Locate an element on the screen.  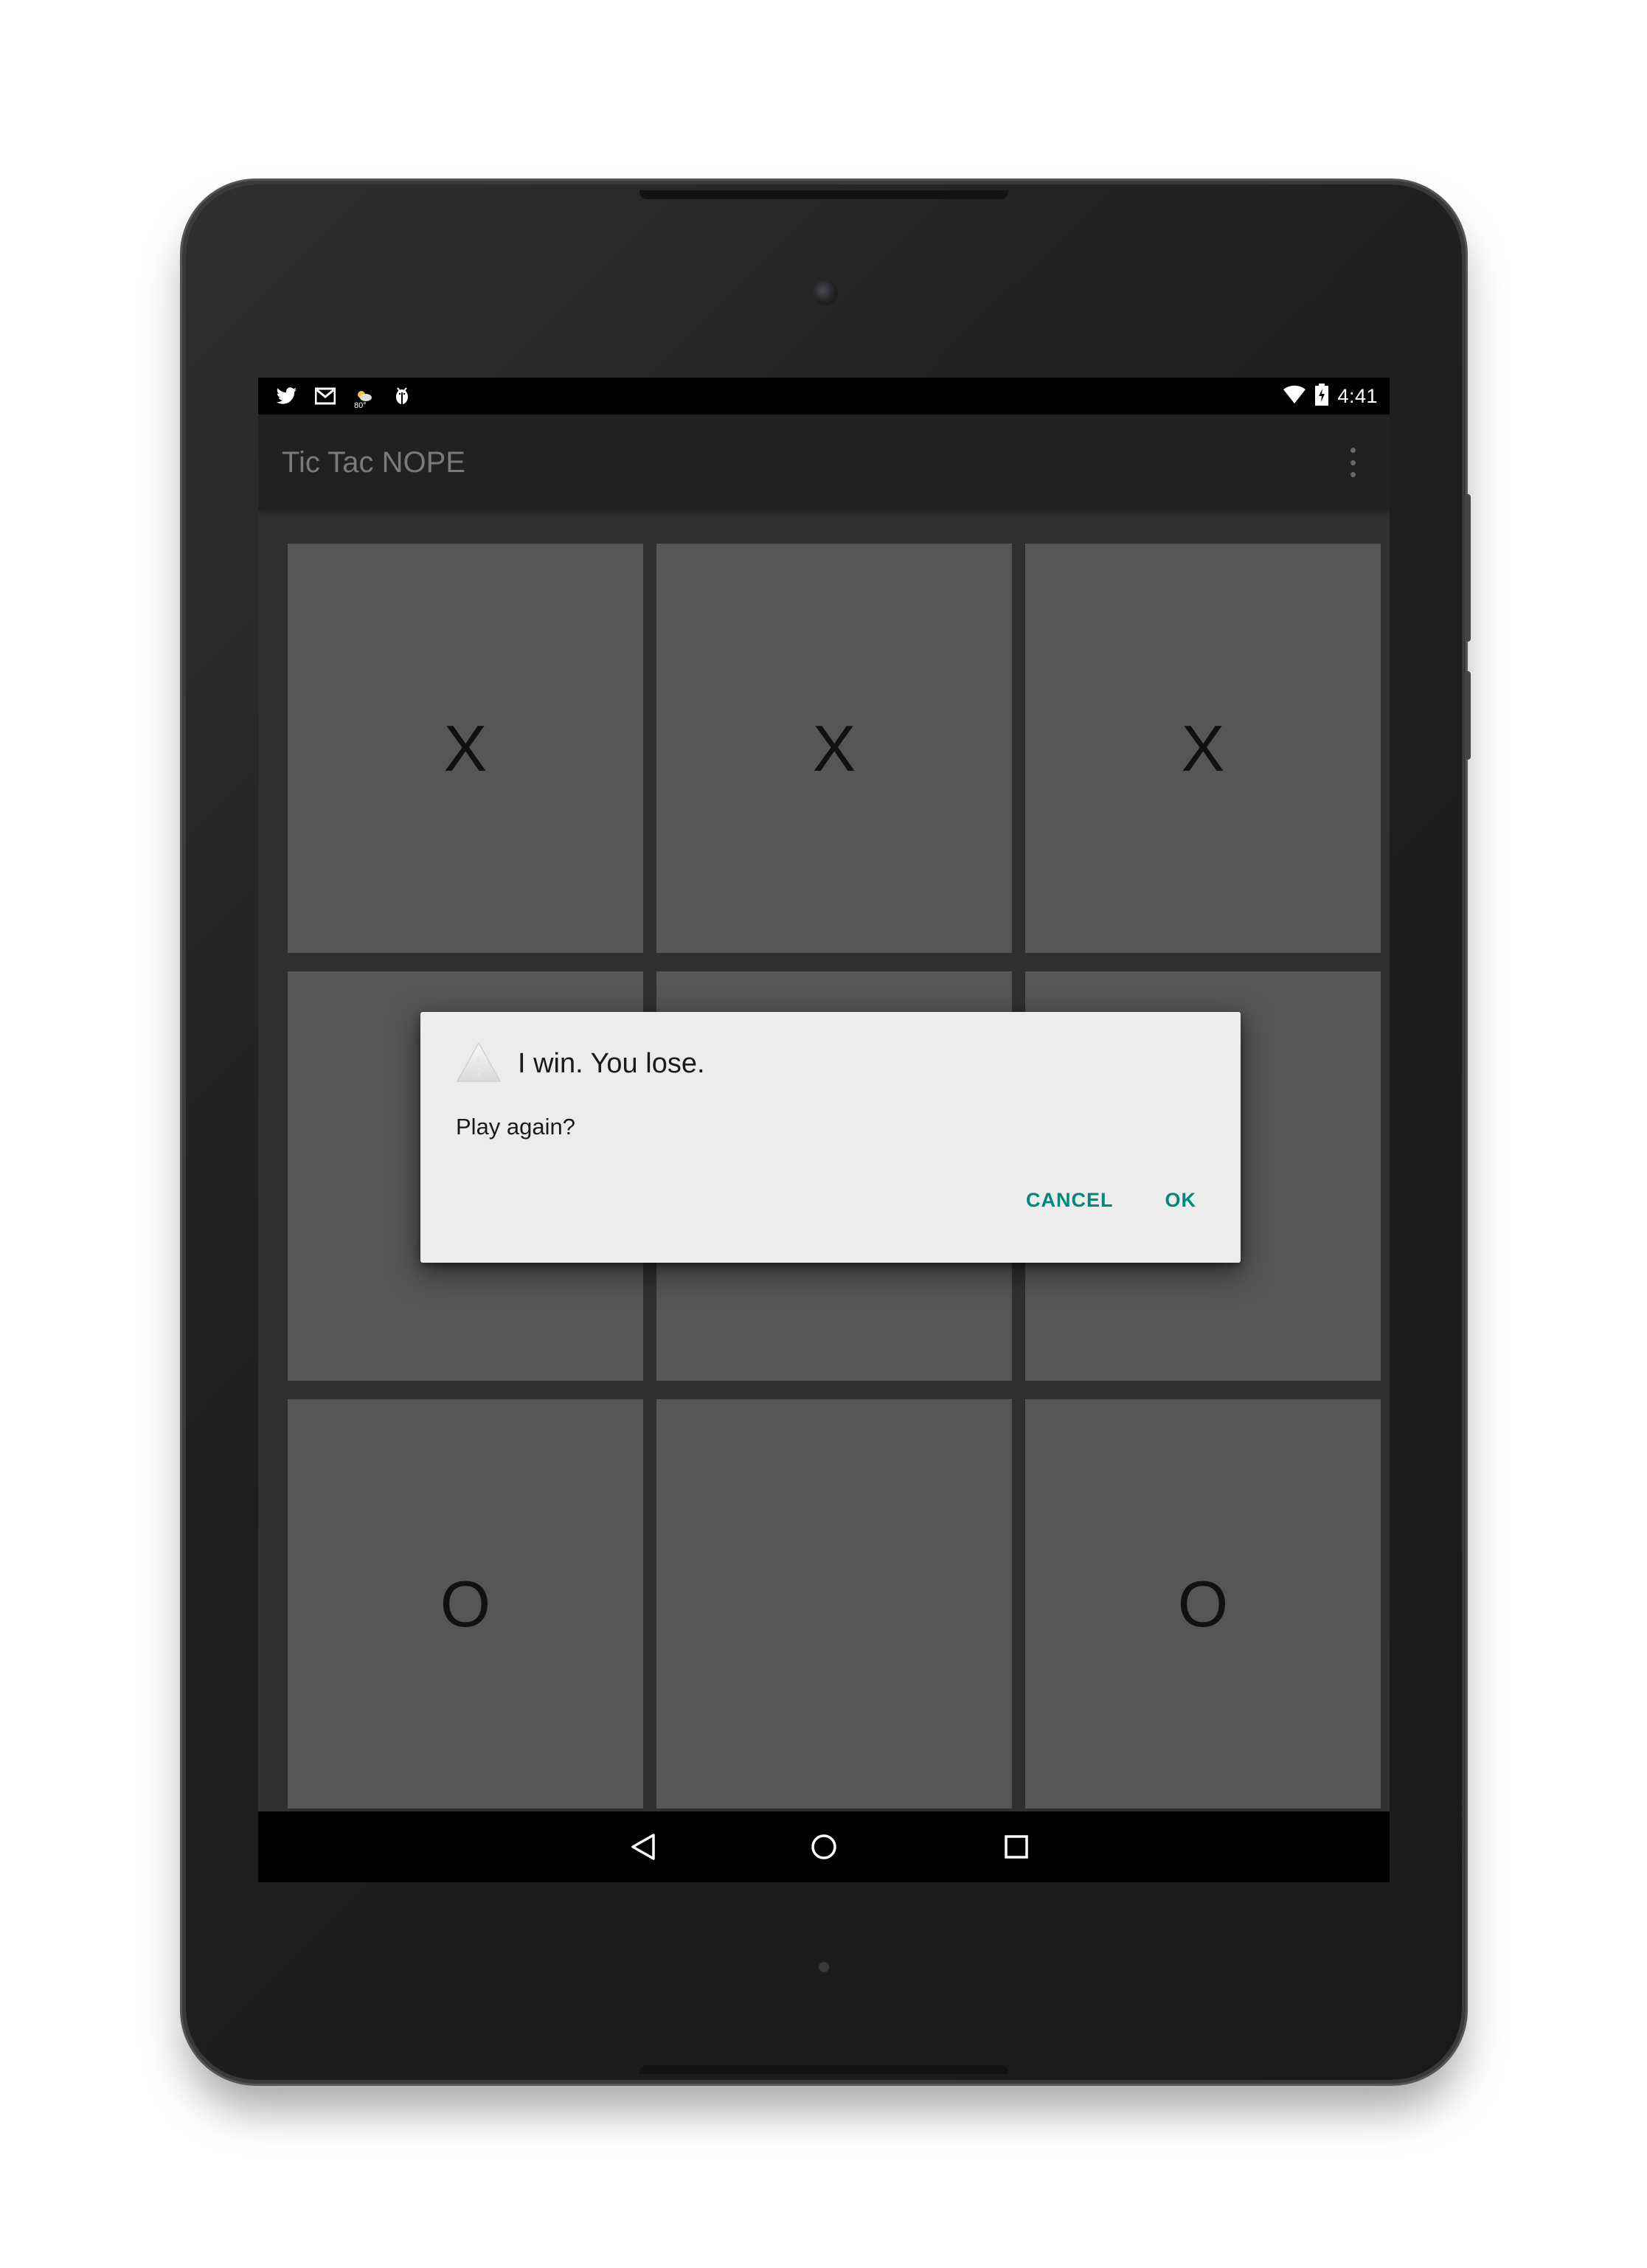
power-button is located at coordinates (1468, 715).